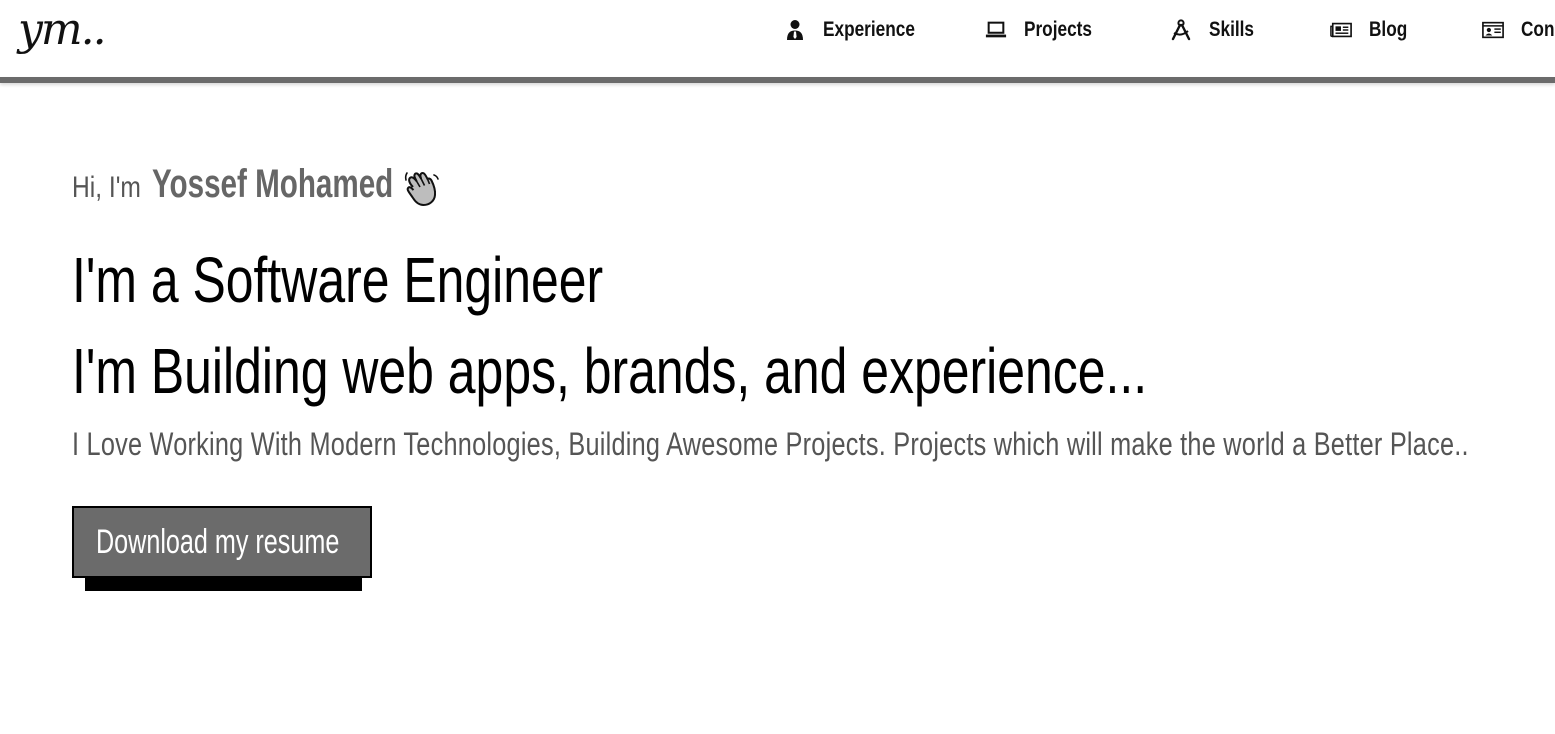 This screenshot has width=1555, height=734. Describe the element at coordinates (1058, 29) in the screenshot. I see `nav-label-projects: Projects` at that location.